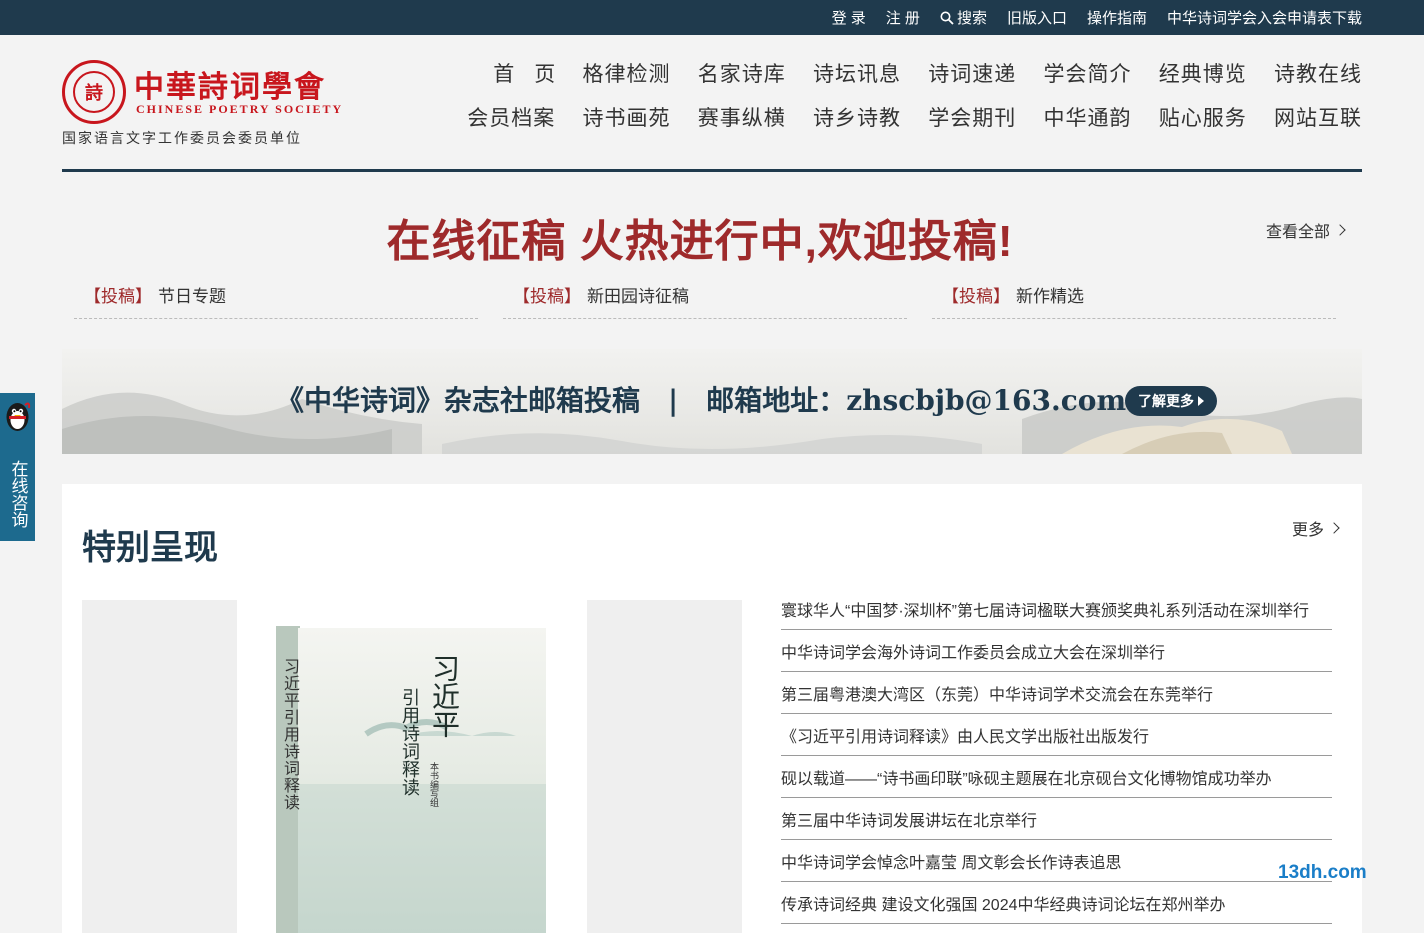 The height and width of the screenshot is (933, 1424). I want to click on top-bar: 登 录 注 册 搜索 旧版入口 操作指南 中华诗词学会入会申请表下载, so click(712, 17).